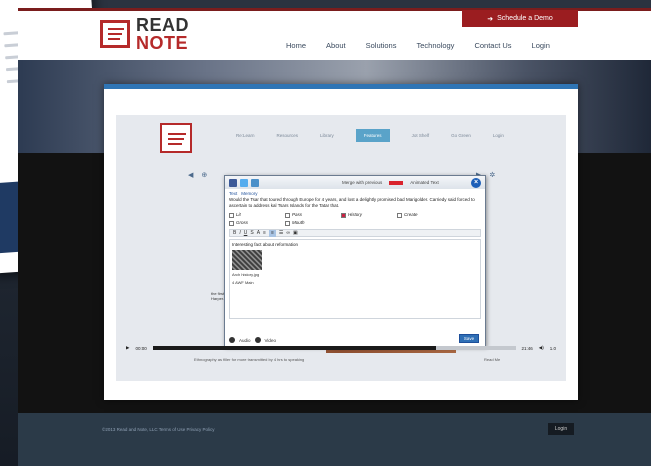 This screenshot has width=651, height=466. I want to click on reader-toolbar-left: ◀ ⊕, so click(197, 175).